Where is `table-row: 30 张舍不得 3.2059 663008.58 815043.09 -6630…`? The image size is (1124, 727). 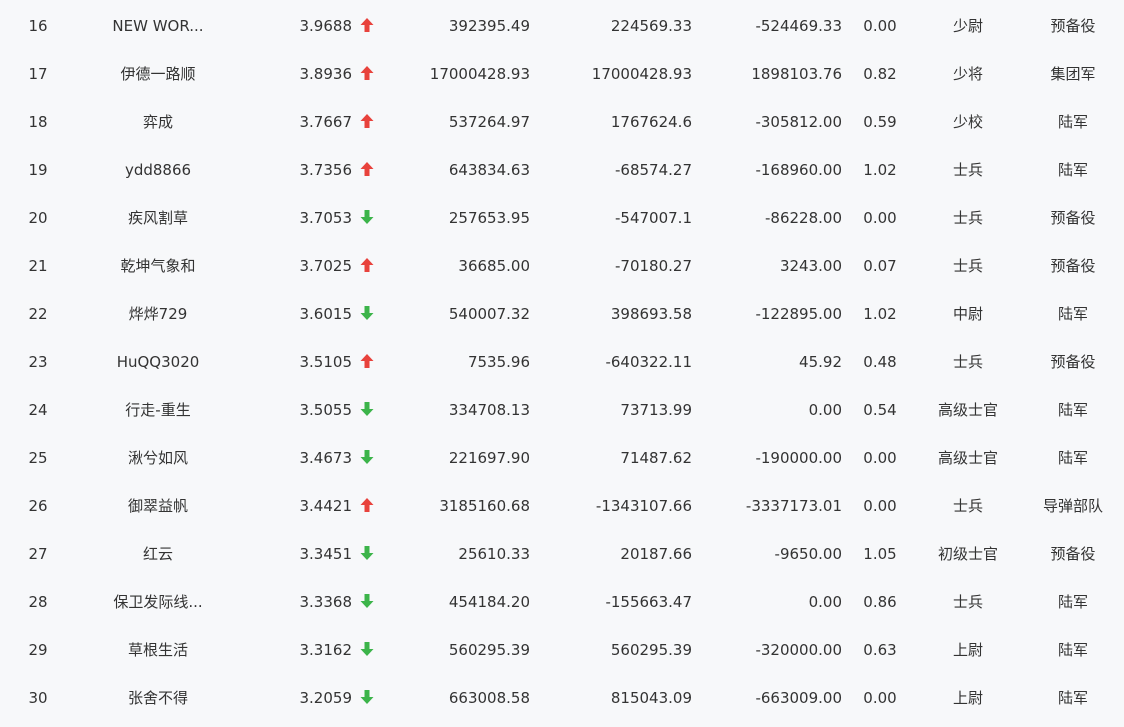
table-row: 30 张舍不得 3.2059 663008.58 815043.09 -6630… is located at coordinates (562, 698).